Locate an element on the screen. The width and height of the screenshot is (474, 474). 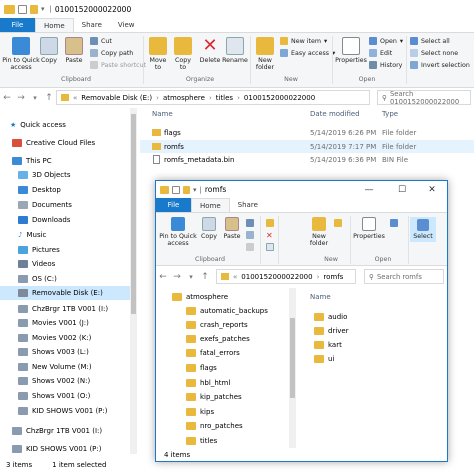
nav-item-drive-i-root: ChzBrgr 1TB V001 (I:) is located at coordinates (51, 431).